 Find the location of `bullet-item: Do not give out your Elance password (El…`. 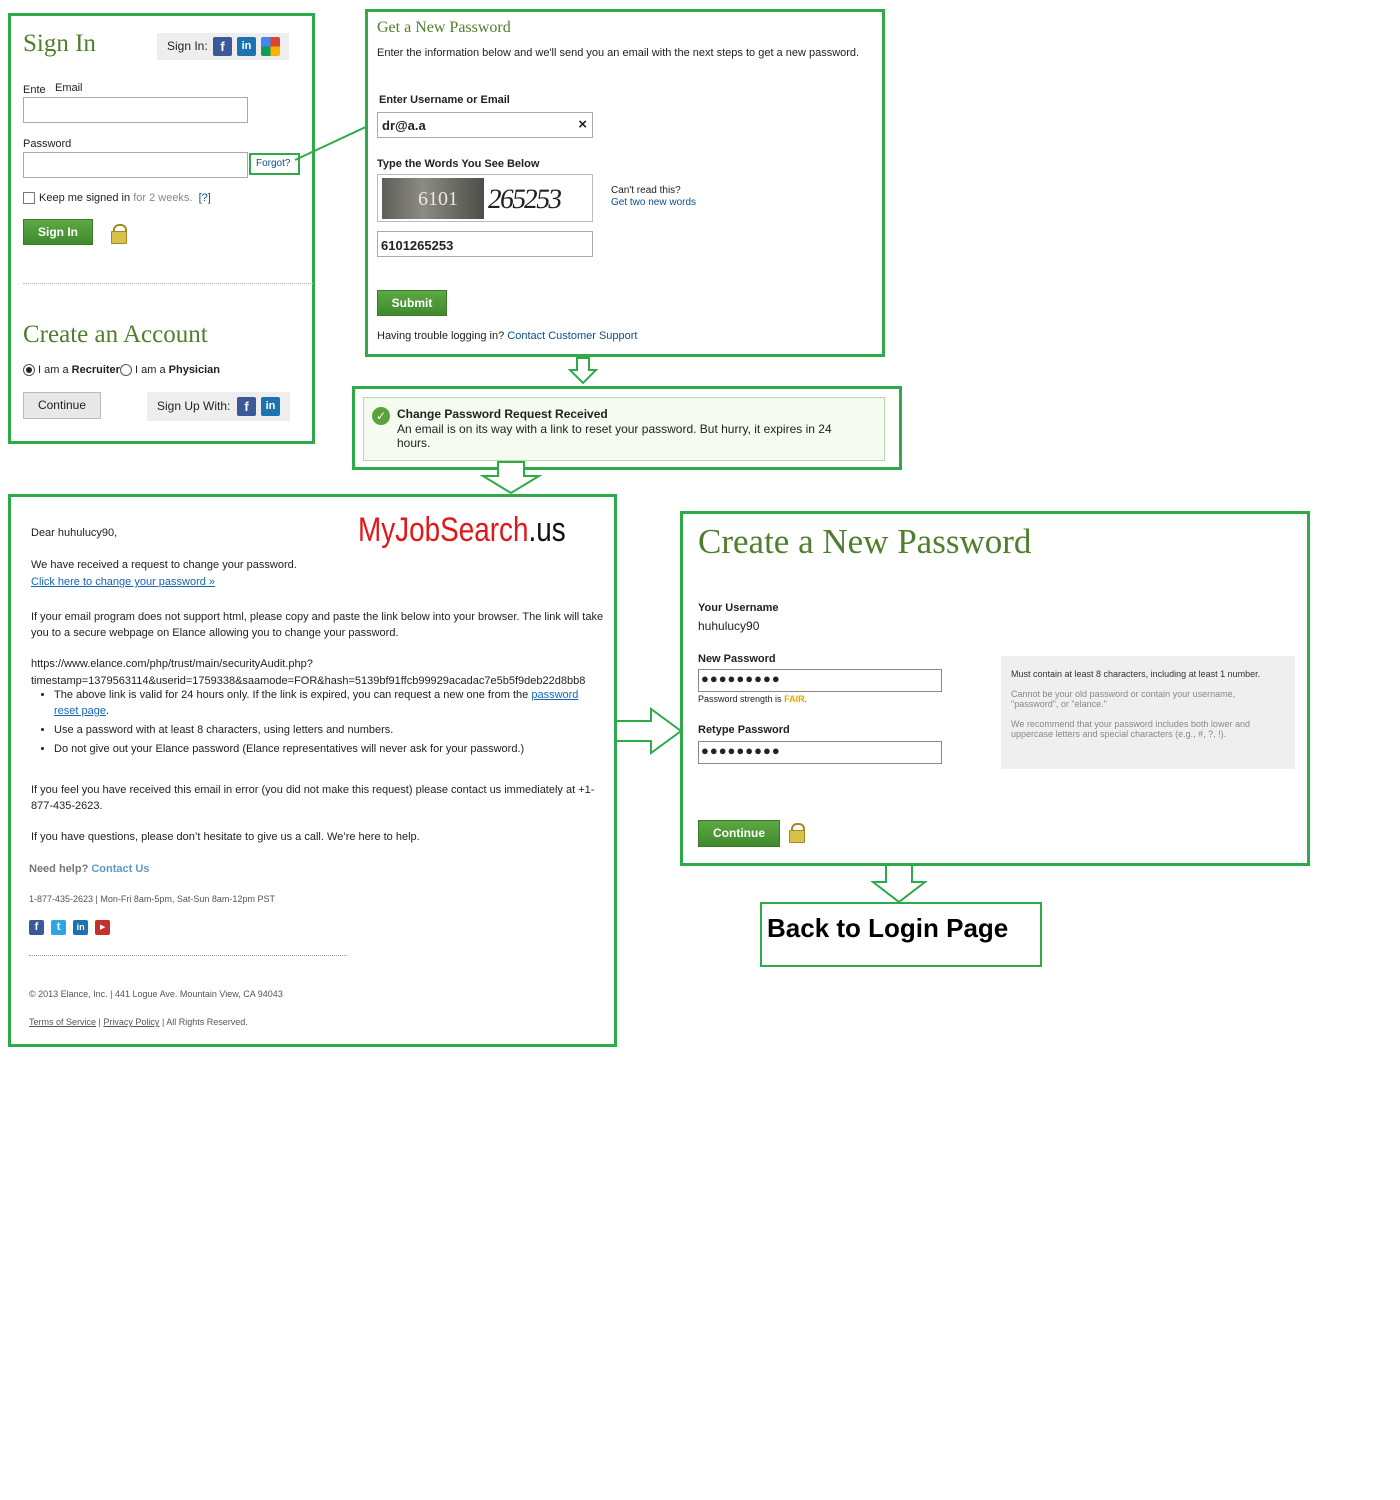

bullet-item: Do not give out your Elance password (El… is located at coordinates (327, 749).